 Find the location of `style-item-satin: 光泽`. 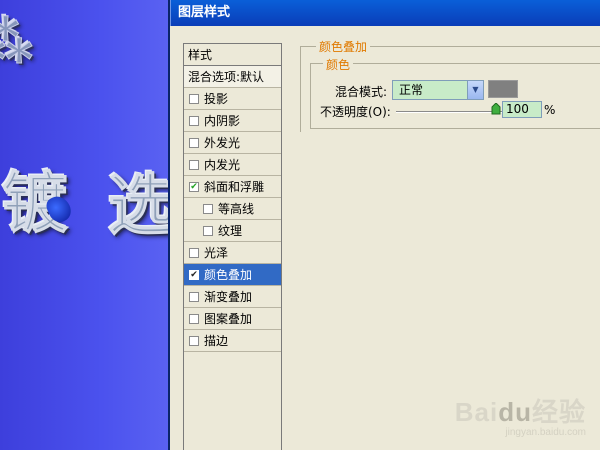

style-item-satin: 光泽 is located at coordinates (232, 253).